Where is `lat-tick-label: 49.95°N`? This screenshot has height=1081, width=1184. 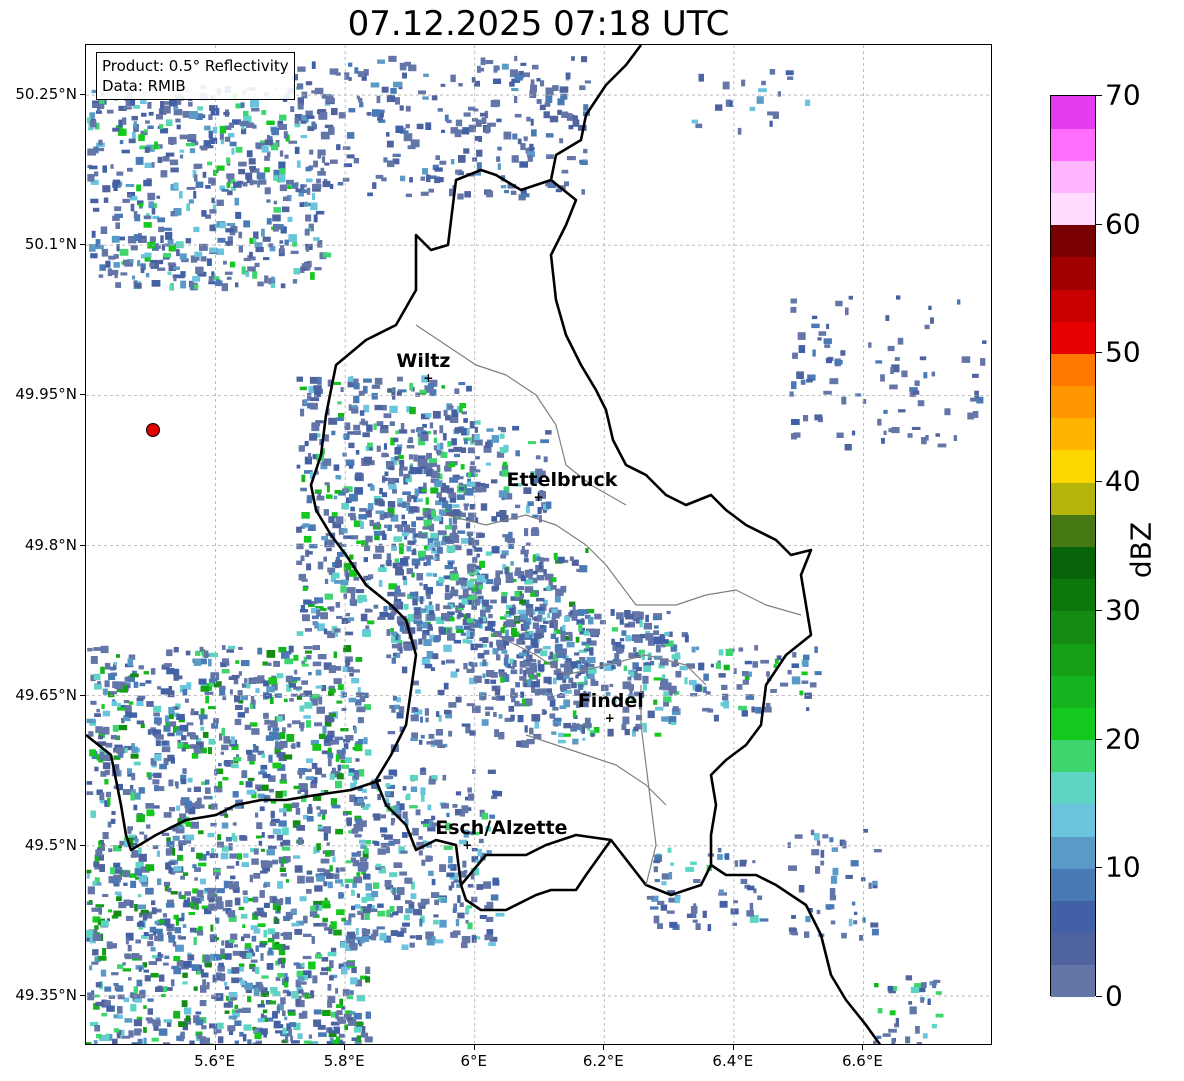
lat-tick-label: 49.95°N is located at coordinates (46, 394).